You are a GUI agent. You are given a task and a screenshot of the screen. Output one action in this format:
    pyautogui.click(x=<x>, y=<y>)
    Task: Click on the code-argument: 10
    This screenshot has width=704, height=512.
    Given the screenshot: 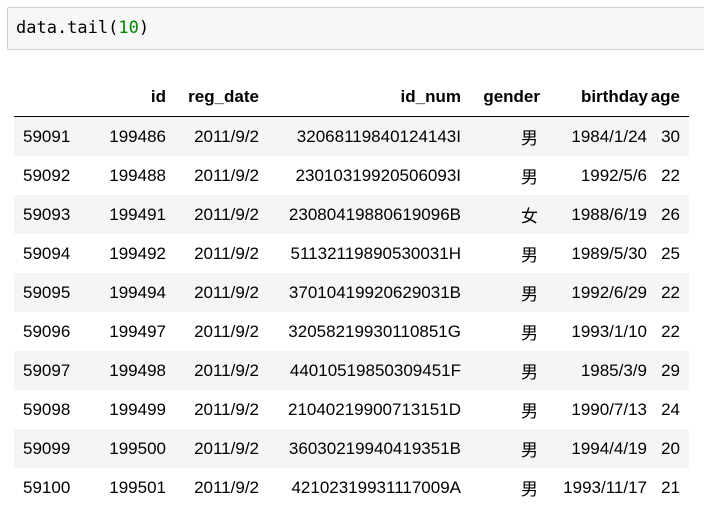 What is the action you would take?
    pyautogui.click(x=128, y=28)
    